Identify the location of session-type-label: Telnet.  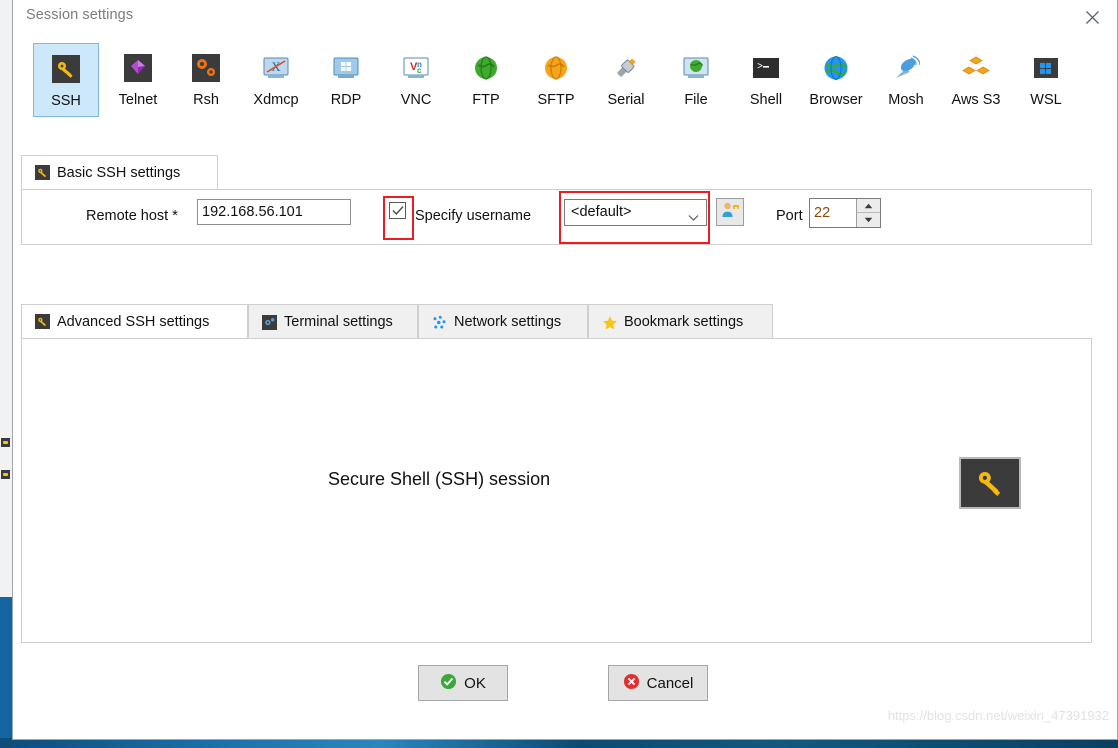
(138, 100).